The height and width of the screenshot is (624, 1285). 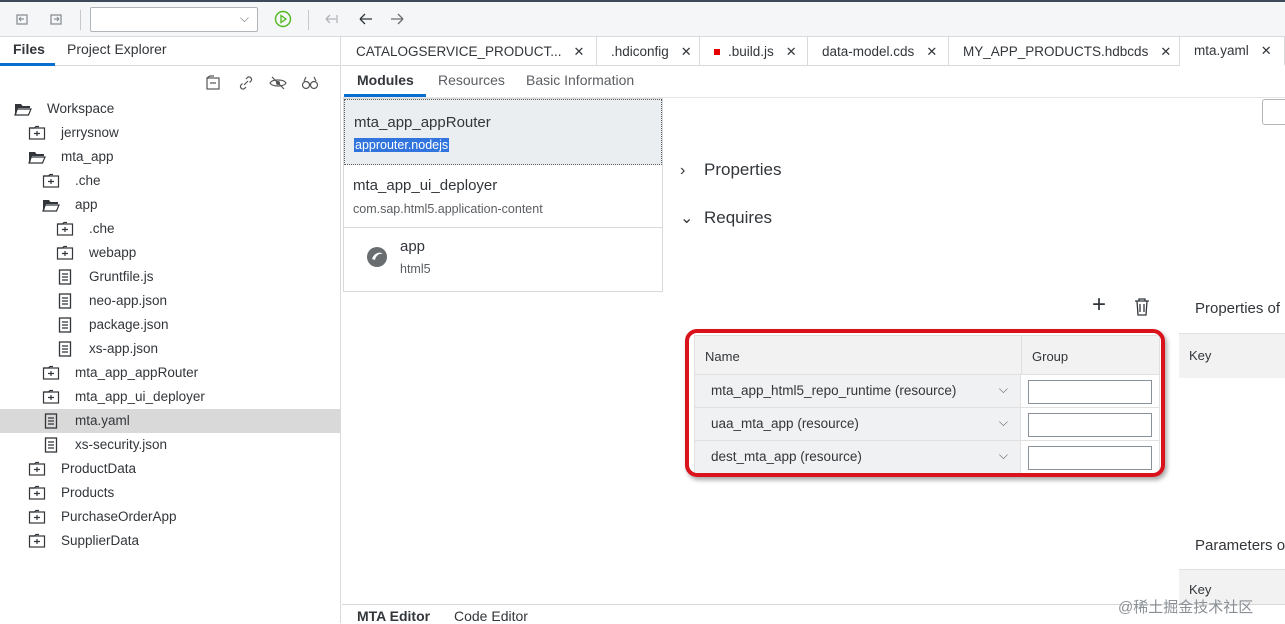 What do you see at coordinates (117, 49) in the screenshot?
I see `tab-project-explorer: Project Explorer` at bounding box center [117, 49].